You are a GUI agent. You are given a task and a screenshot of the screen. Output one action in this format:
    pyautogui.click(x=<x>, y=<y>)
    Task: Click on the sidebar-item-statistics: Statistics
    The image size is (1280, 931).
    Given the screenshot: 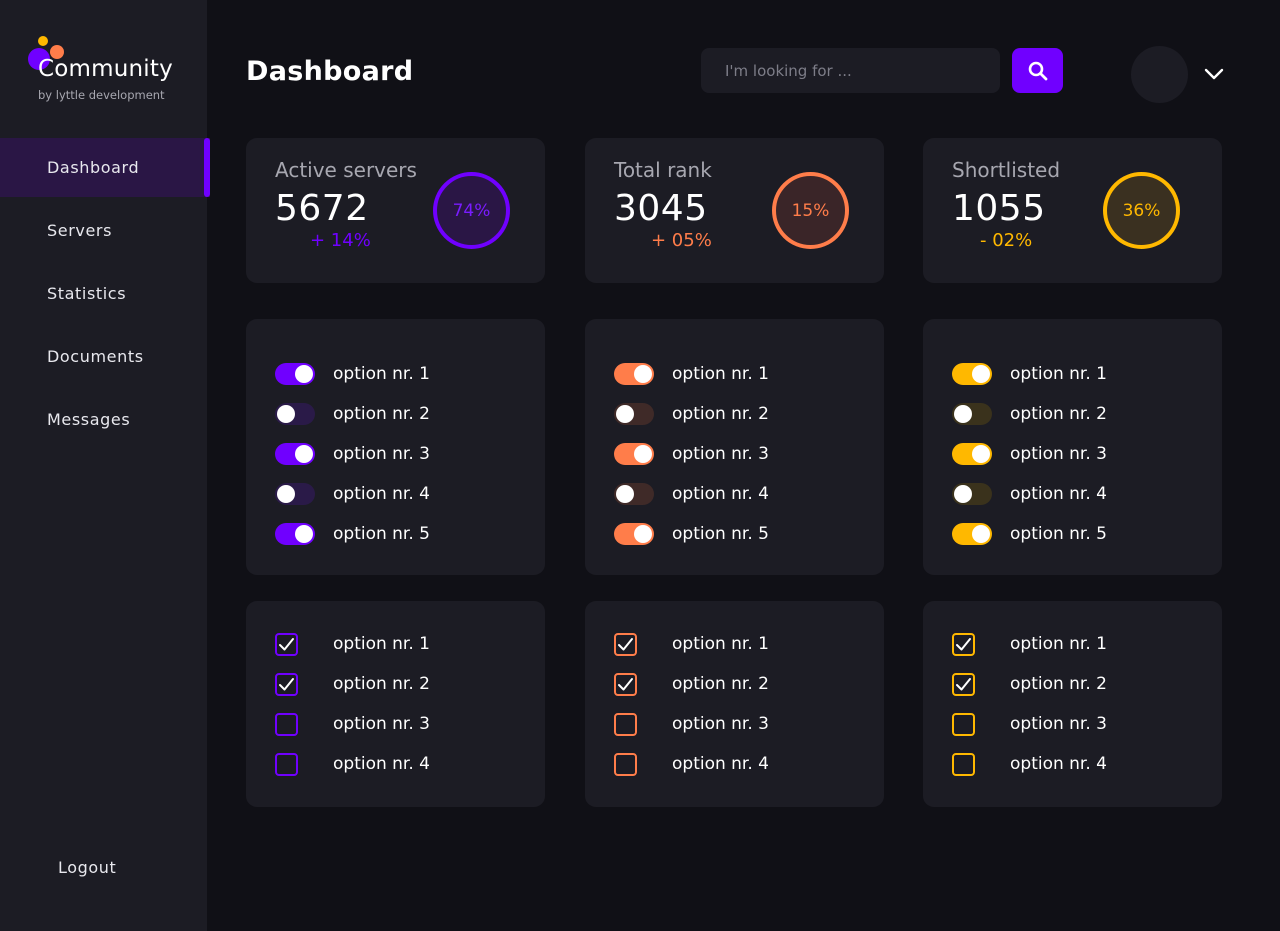 What is the action you would take?
    pyautogui.click(x=105, y=293)
    